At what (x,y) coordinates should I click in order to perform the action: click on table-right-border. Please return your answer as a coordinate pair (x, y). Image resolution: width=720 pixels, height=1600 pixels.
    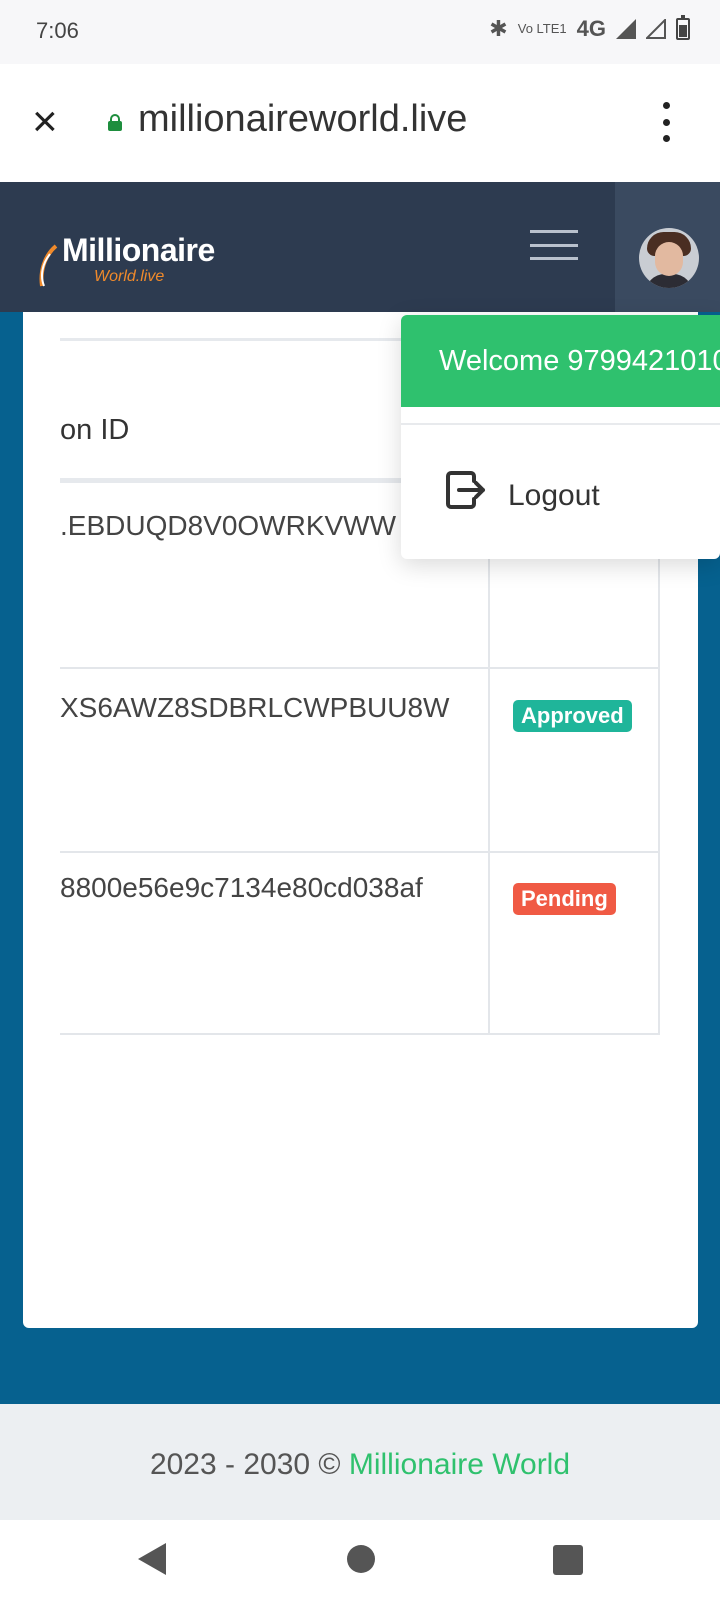
    Looking at the image, I should click on (659, 759).